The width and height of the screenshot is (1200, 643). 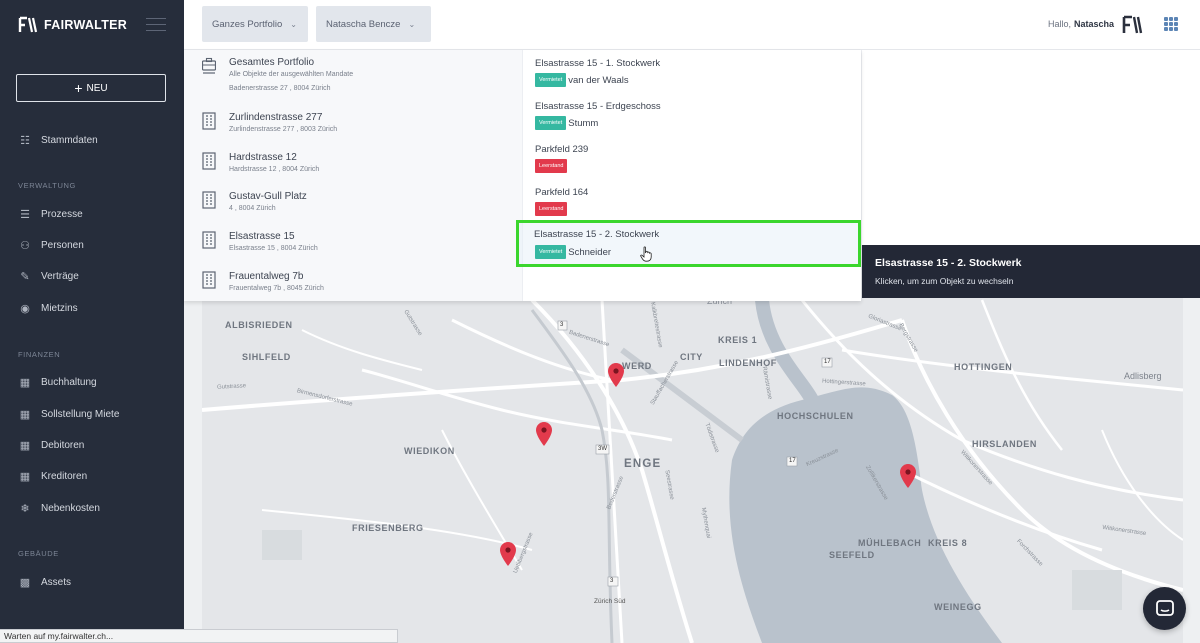 I want to click on district-label: SIHLFELD, so click(x=266, y=357).